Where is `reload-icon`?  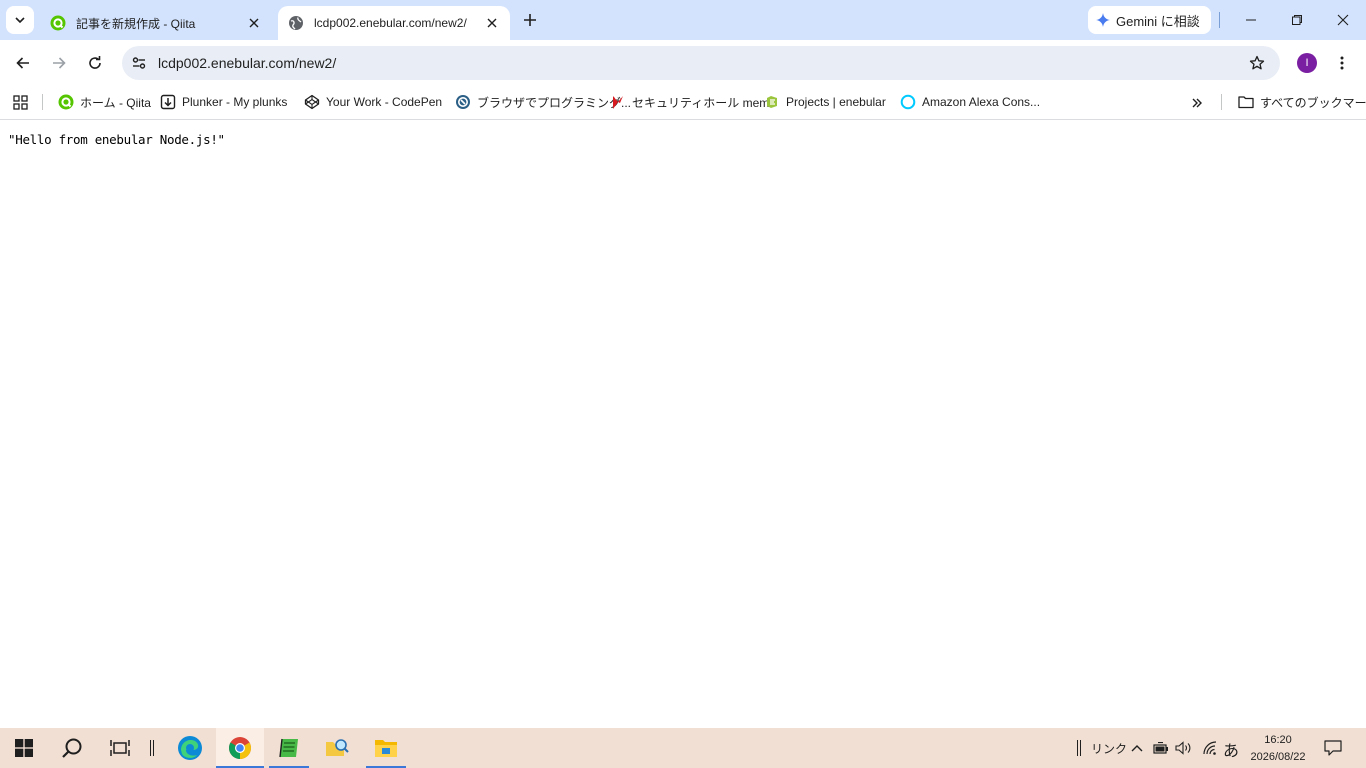
reload-icon is located at coordinates (95, 63).